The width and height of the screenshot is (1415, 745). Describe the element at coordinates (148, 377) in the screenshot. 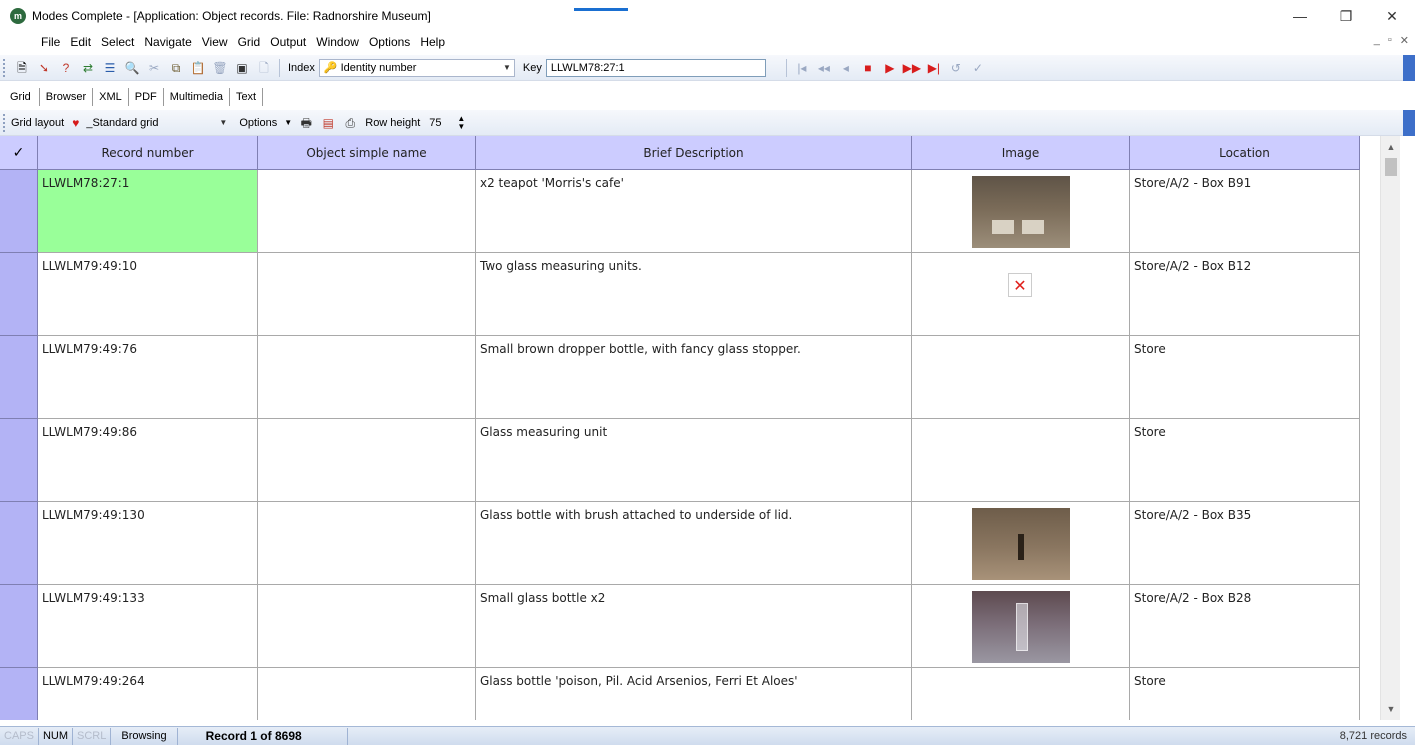

I see `cell-record-number: LLWLM79:49:76` at that location.